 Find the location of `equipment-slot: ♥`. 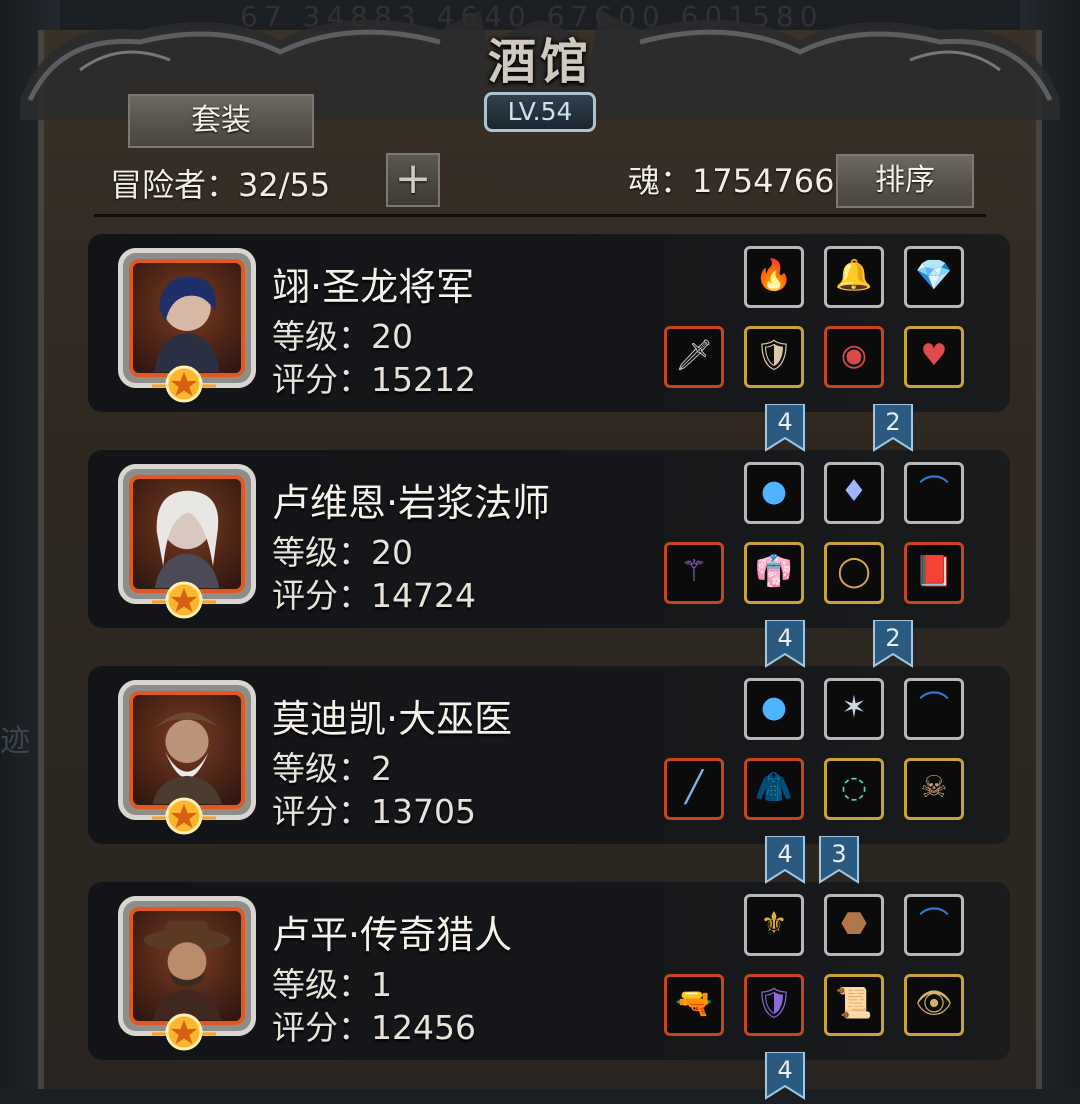

equipment-slot: ♥ is located at coordinates (934, 357).